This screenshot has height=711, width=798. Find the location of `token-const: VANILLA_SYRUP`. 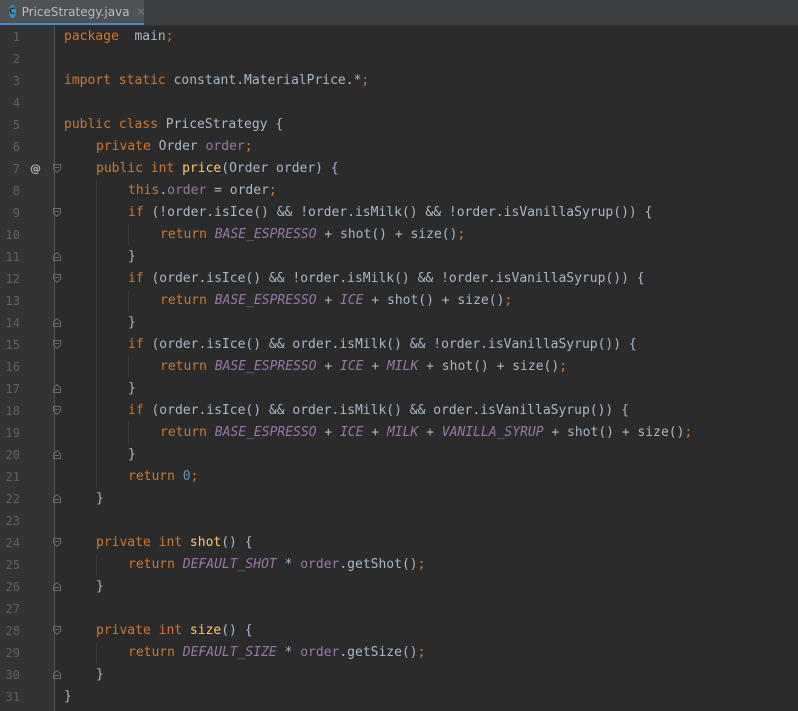

token-const: VANILLA_SYRUP is located at coordinates (492, 432).